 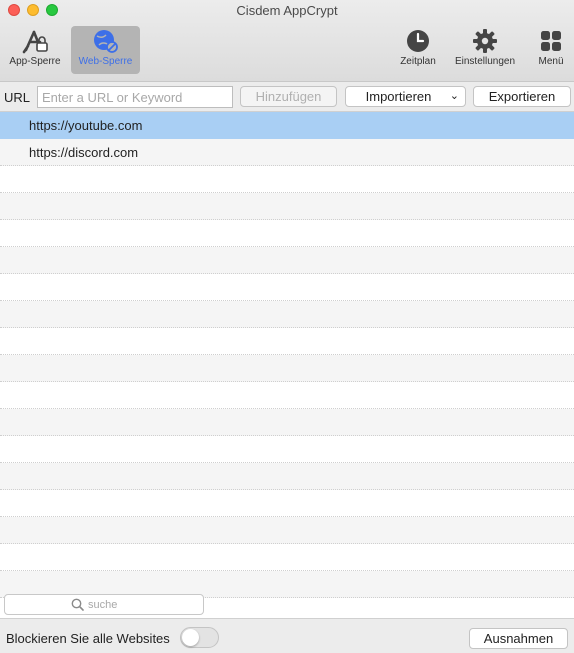 I want to click on list-item-url: https://discord.com, so click(x=84, y=152).